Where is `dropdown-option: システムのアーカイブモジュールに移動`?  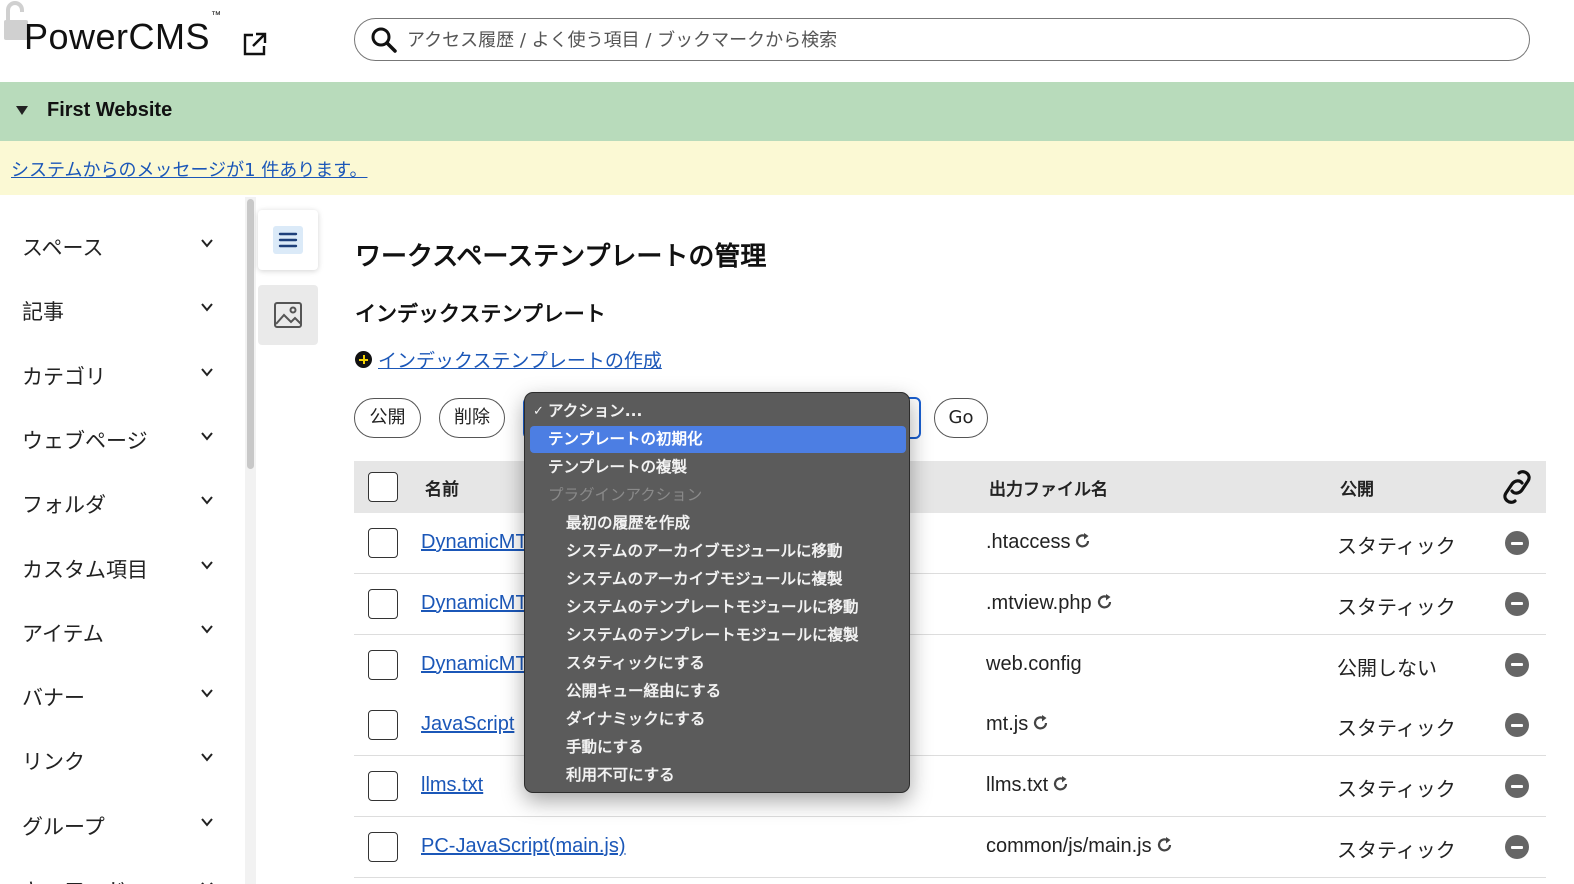 dropdown-option: システムのアーカイブモジュールに移動 is located at coordinates (718, 551).